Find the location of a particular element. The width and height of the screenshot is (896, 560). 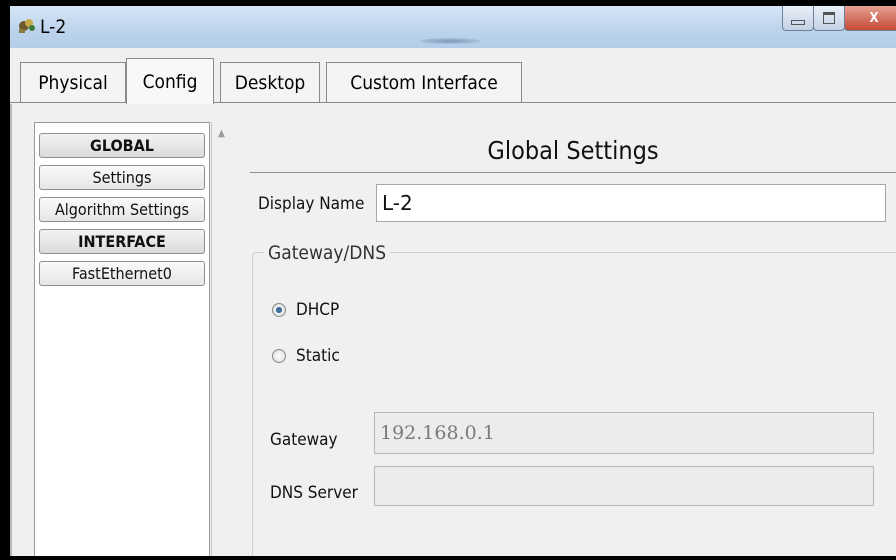

tab-bar: Physical Config Desktop Custom Interface is located at coordinates (453, 76).